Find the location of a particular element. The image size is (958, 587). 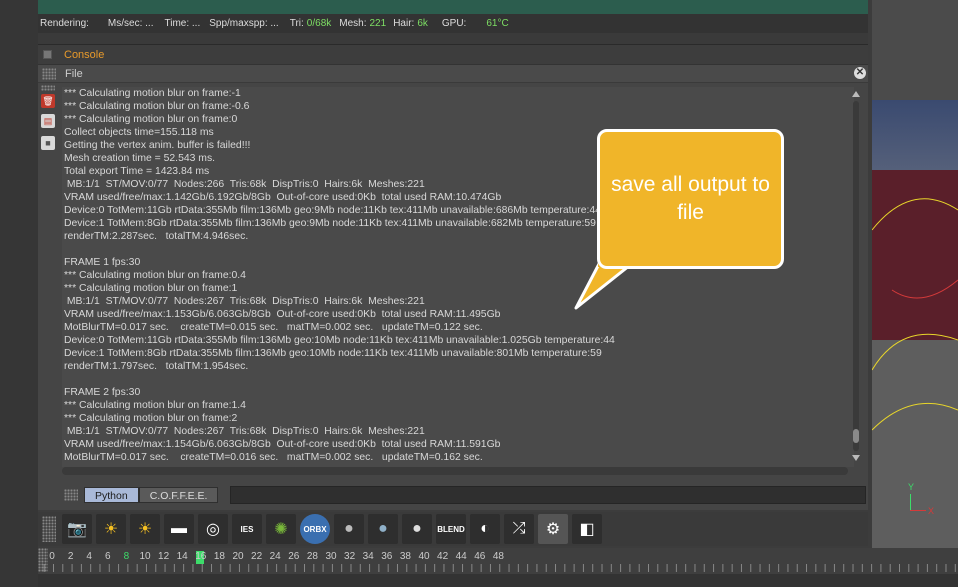

scroll-track is located at coordinates (856, 276).